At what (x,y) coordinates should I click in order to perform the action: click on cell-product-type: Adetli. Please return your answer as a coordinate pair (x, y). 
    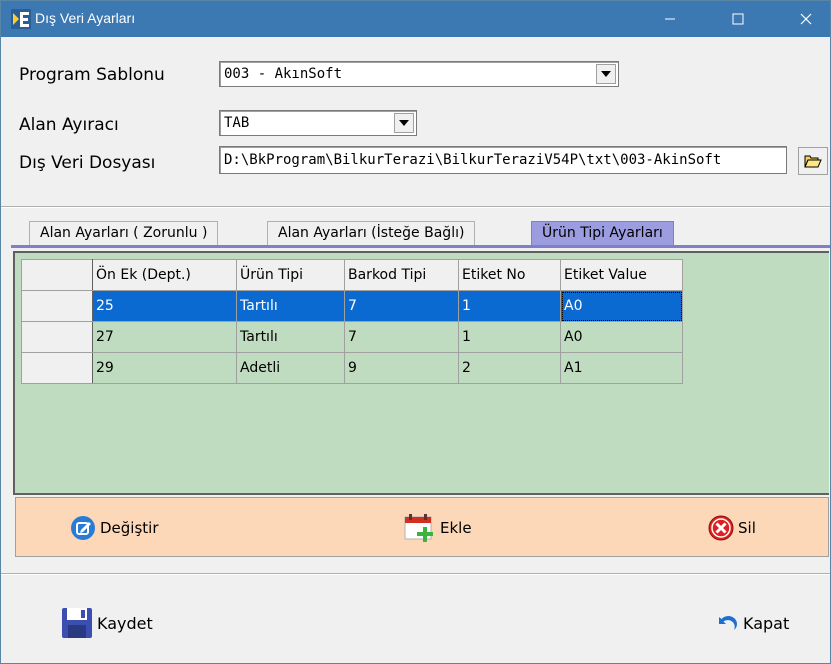
    Looking at the image, I should click on (290, 368).